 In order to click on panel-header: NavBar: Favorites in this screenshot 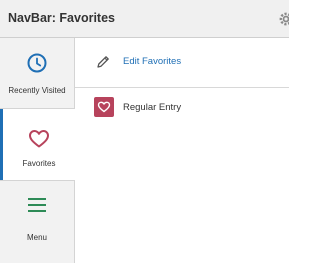, I will do `click(144, 19)`.